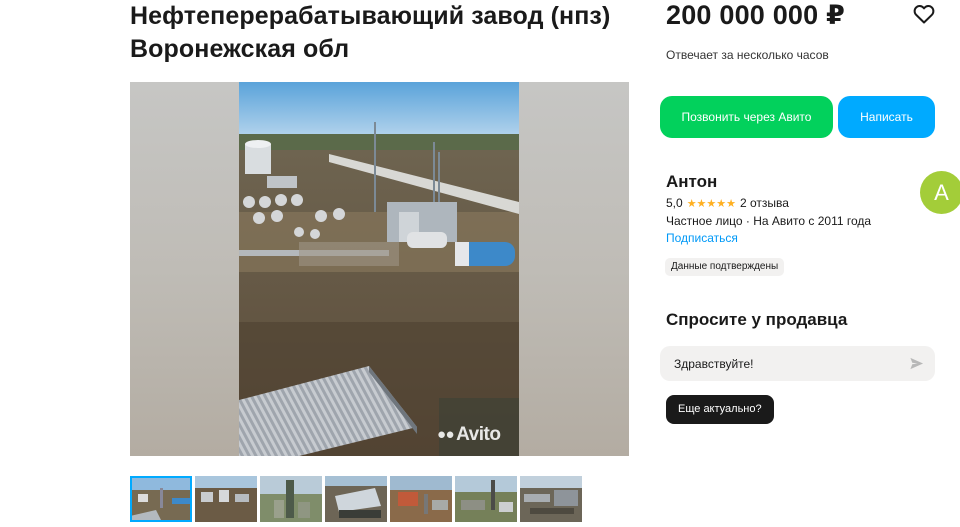 The width and height of the screenshot is (960, 527). I want to click on avito-watermark: ●● Avito, so click(469, 435).